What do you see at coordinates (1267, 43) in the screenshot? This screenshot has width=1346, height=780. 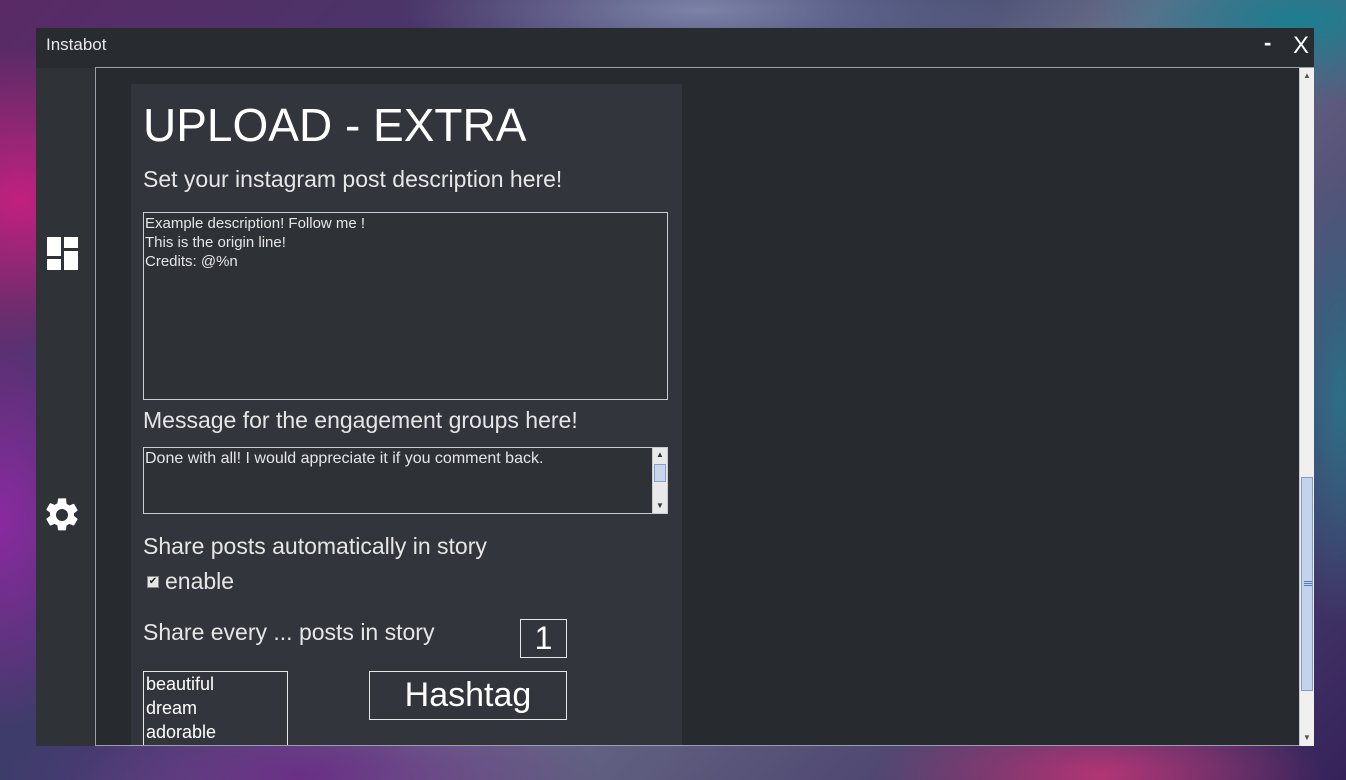 I see `minimize-button: -` at bounding box center [1267, 43].